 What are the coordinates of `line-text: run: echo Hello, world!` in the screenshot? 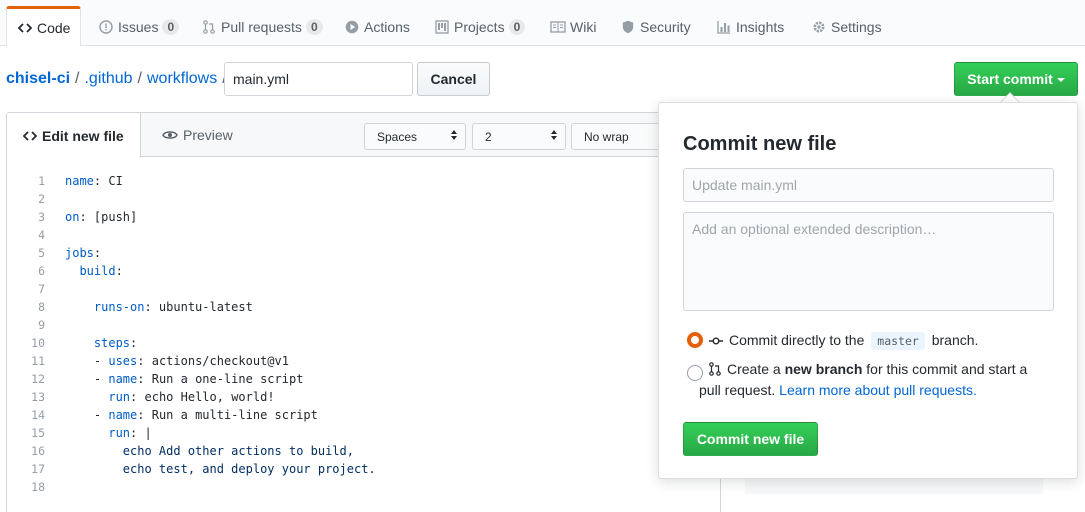 It's located at (191, 397).